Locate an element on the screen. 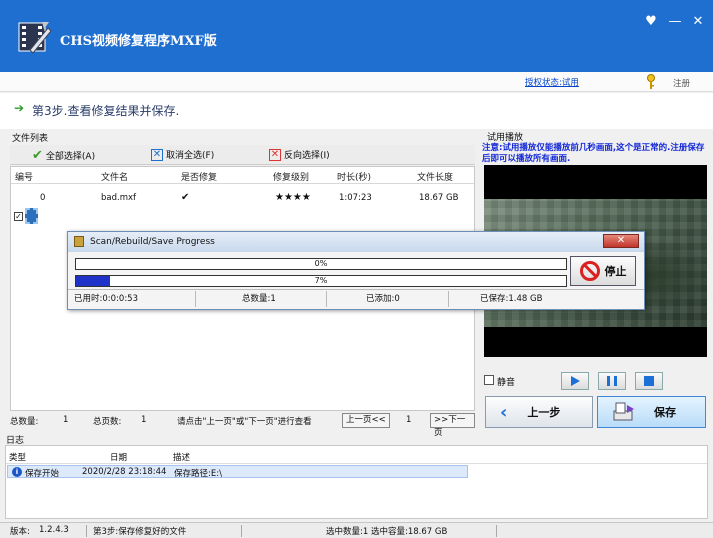 This screenshot has width=713, height=538. dialog-title-bar: Scan/Rebuild/Save Progress ✕ is located at coordinates (356, 242).